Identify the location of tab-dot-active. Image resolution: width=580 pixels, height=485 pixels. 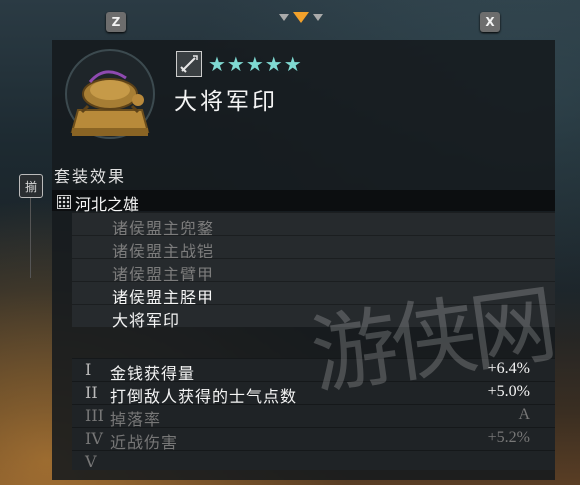
(301, 17).